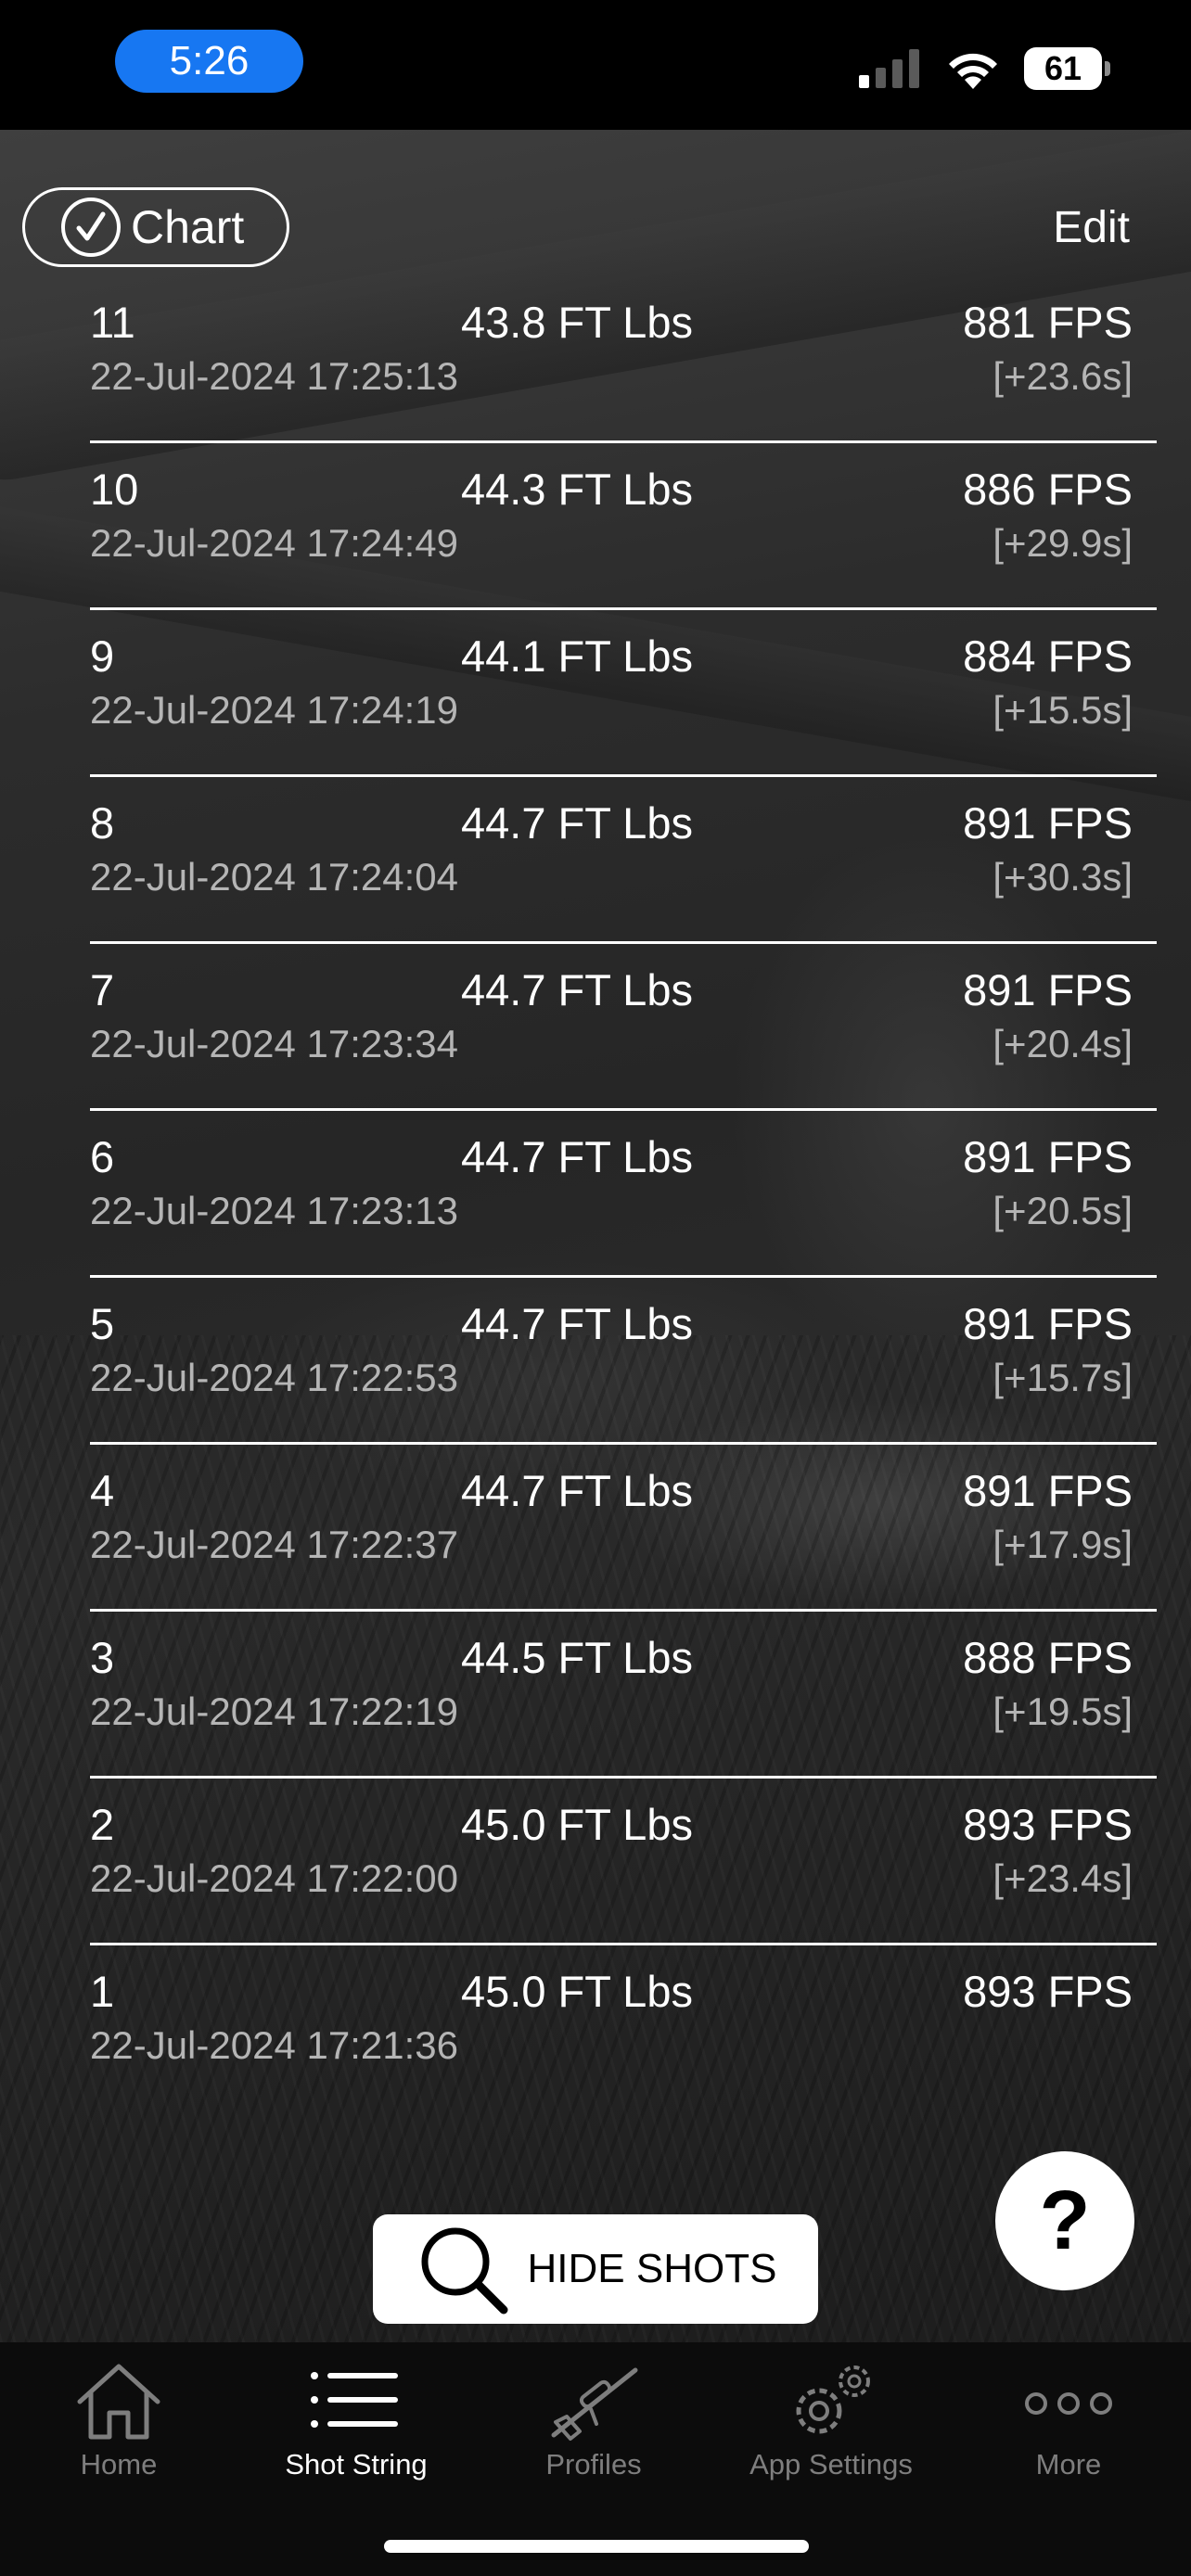 Image resolution: width=1191 pixels, height=2576 pixels. What do you see at coordinates (1064, 2220) in the screenshot?
I see `help-button: ?` at bounding box center [1064, 2220].